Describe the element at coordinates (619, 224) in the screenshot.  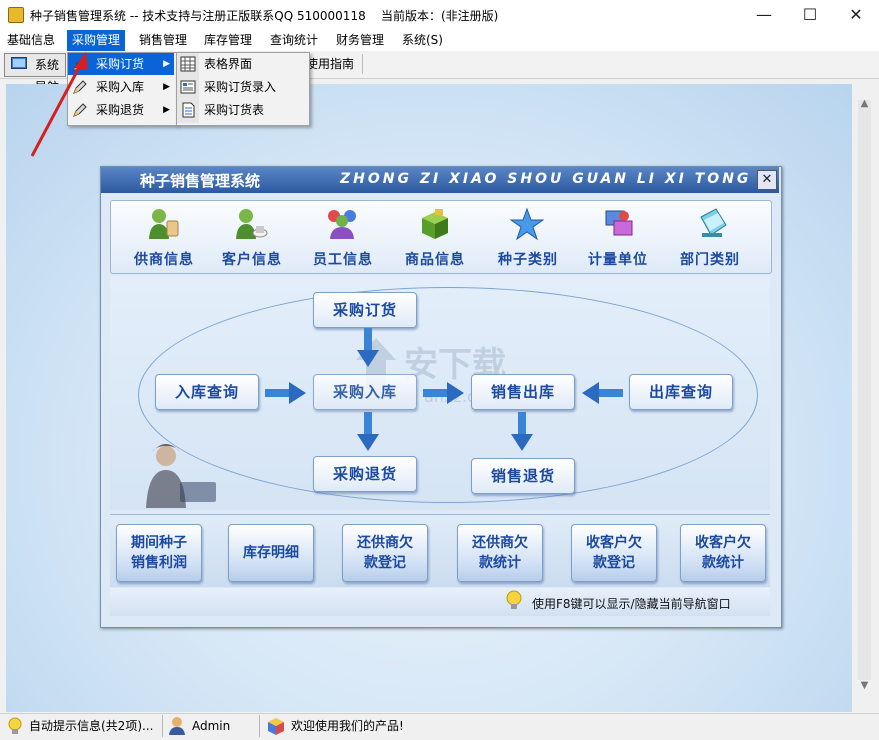
I see `unit-icon` at that location.